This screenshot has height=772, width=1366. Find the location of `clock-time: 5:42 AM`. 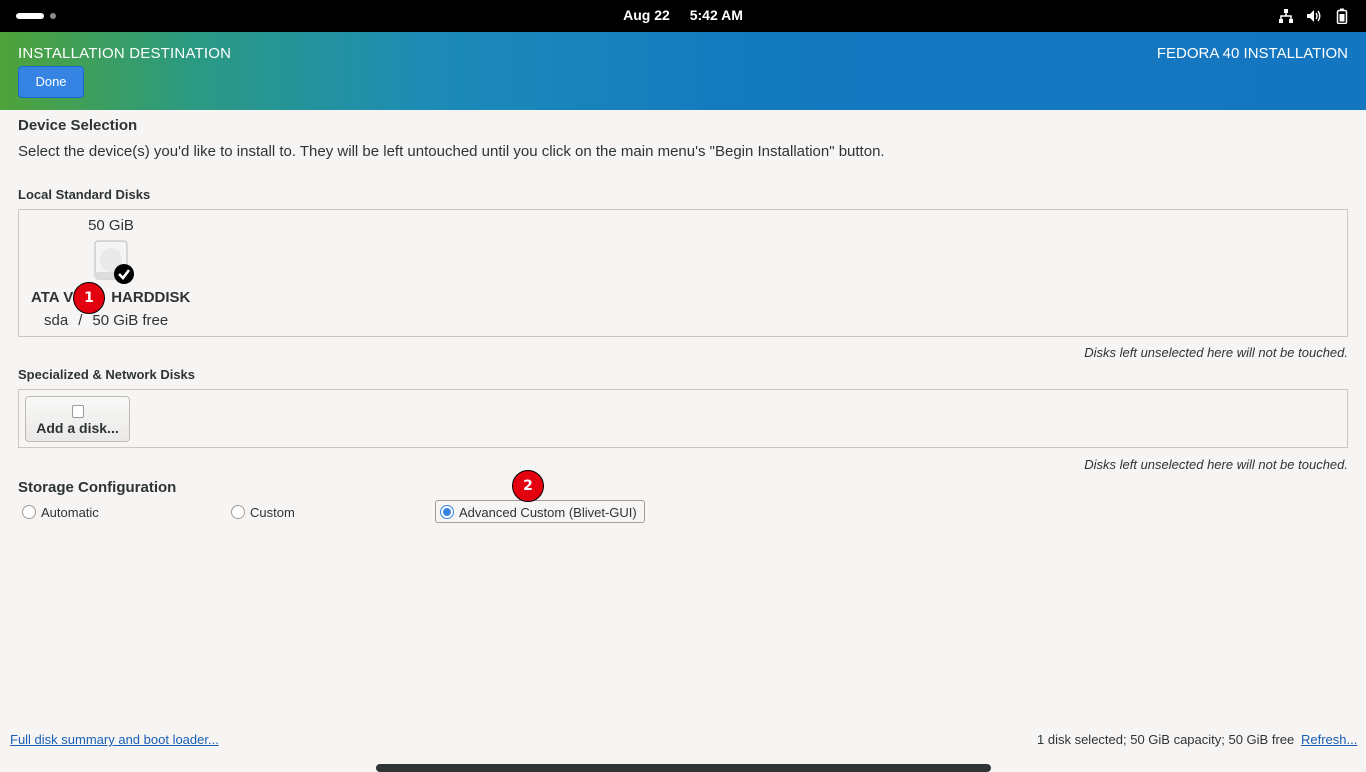

clock-time: 5:42 AM is located at coordinates (716, 15).